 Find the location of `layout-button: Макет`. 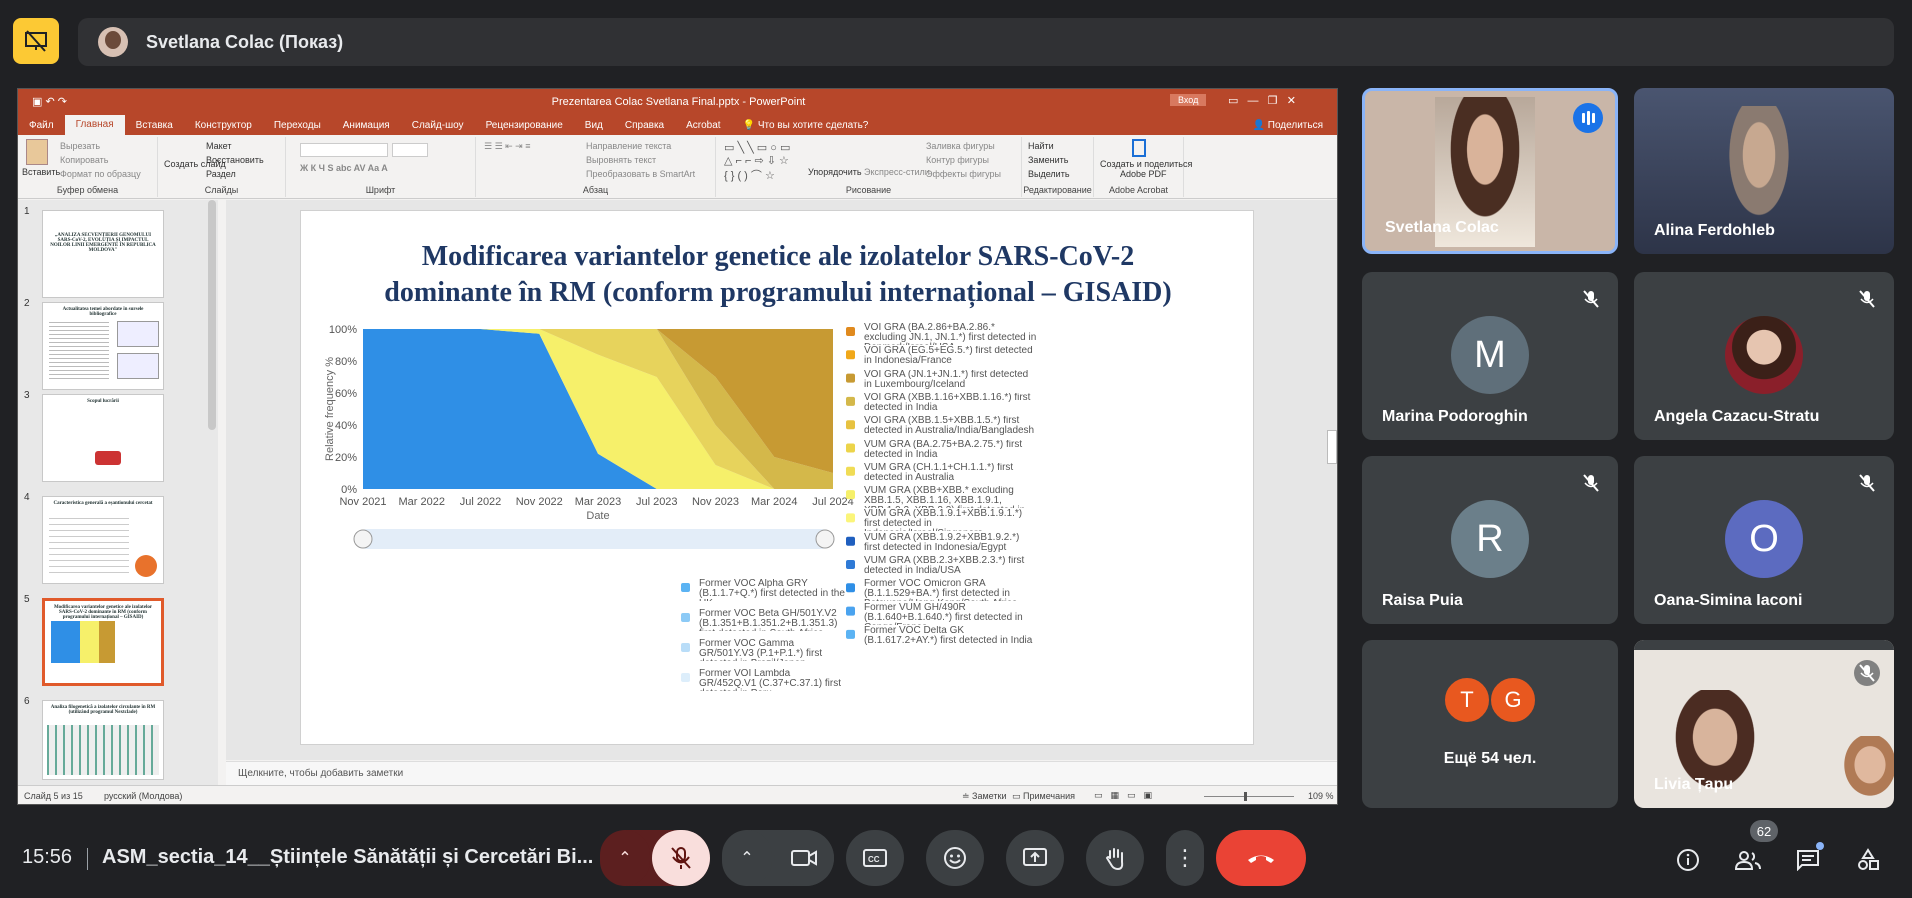

layout-button: Макет is located at coordinates (218, 146).